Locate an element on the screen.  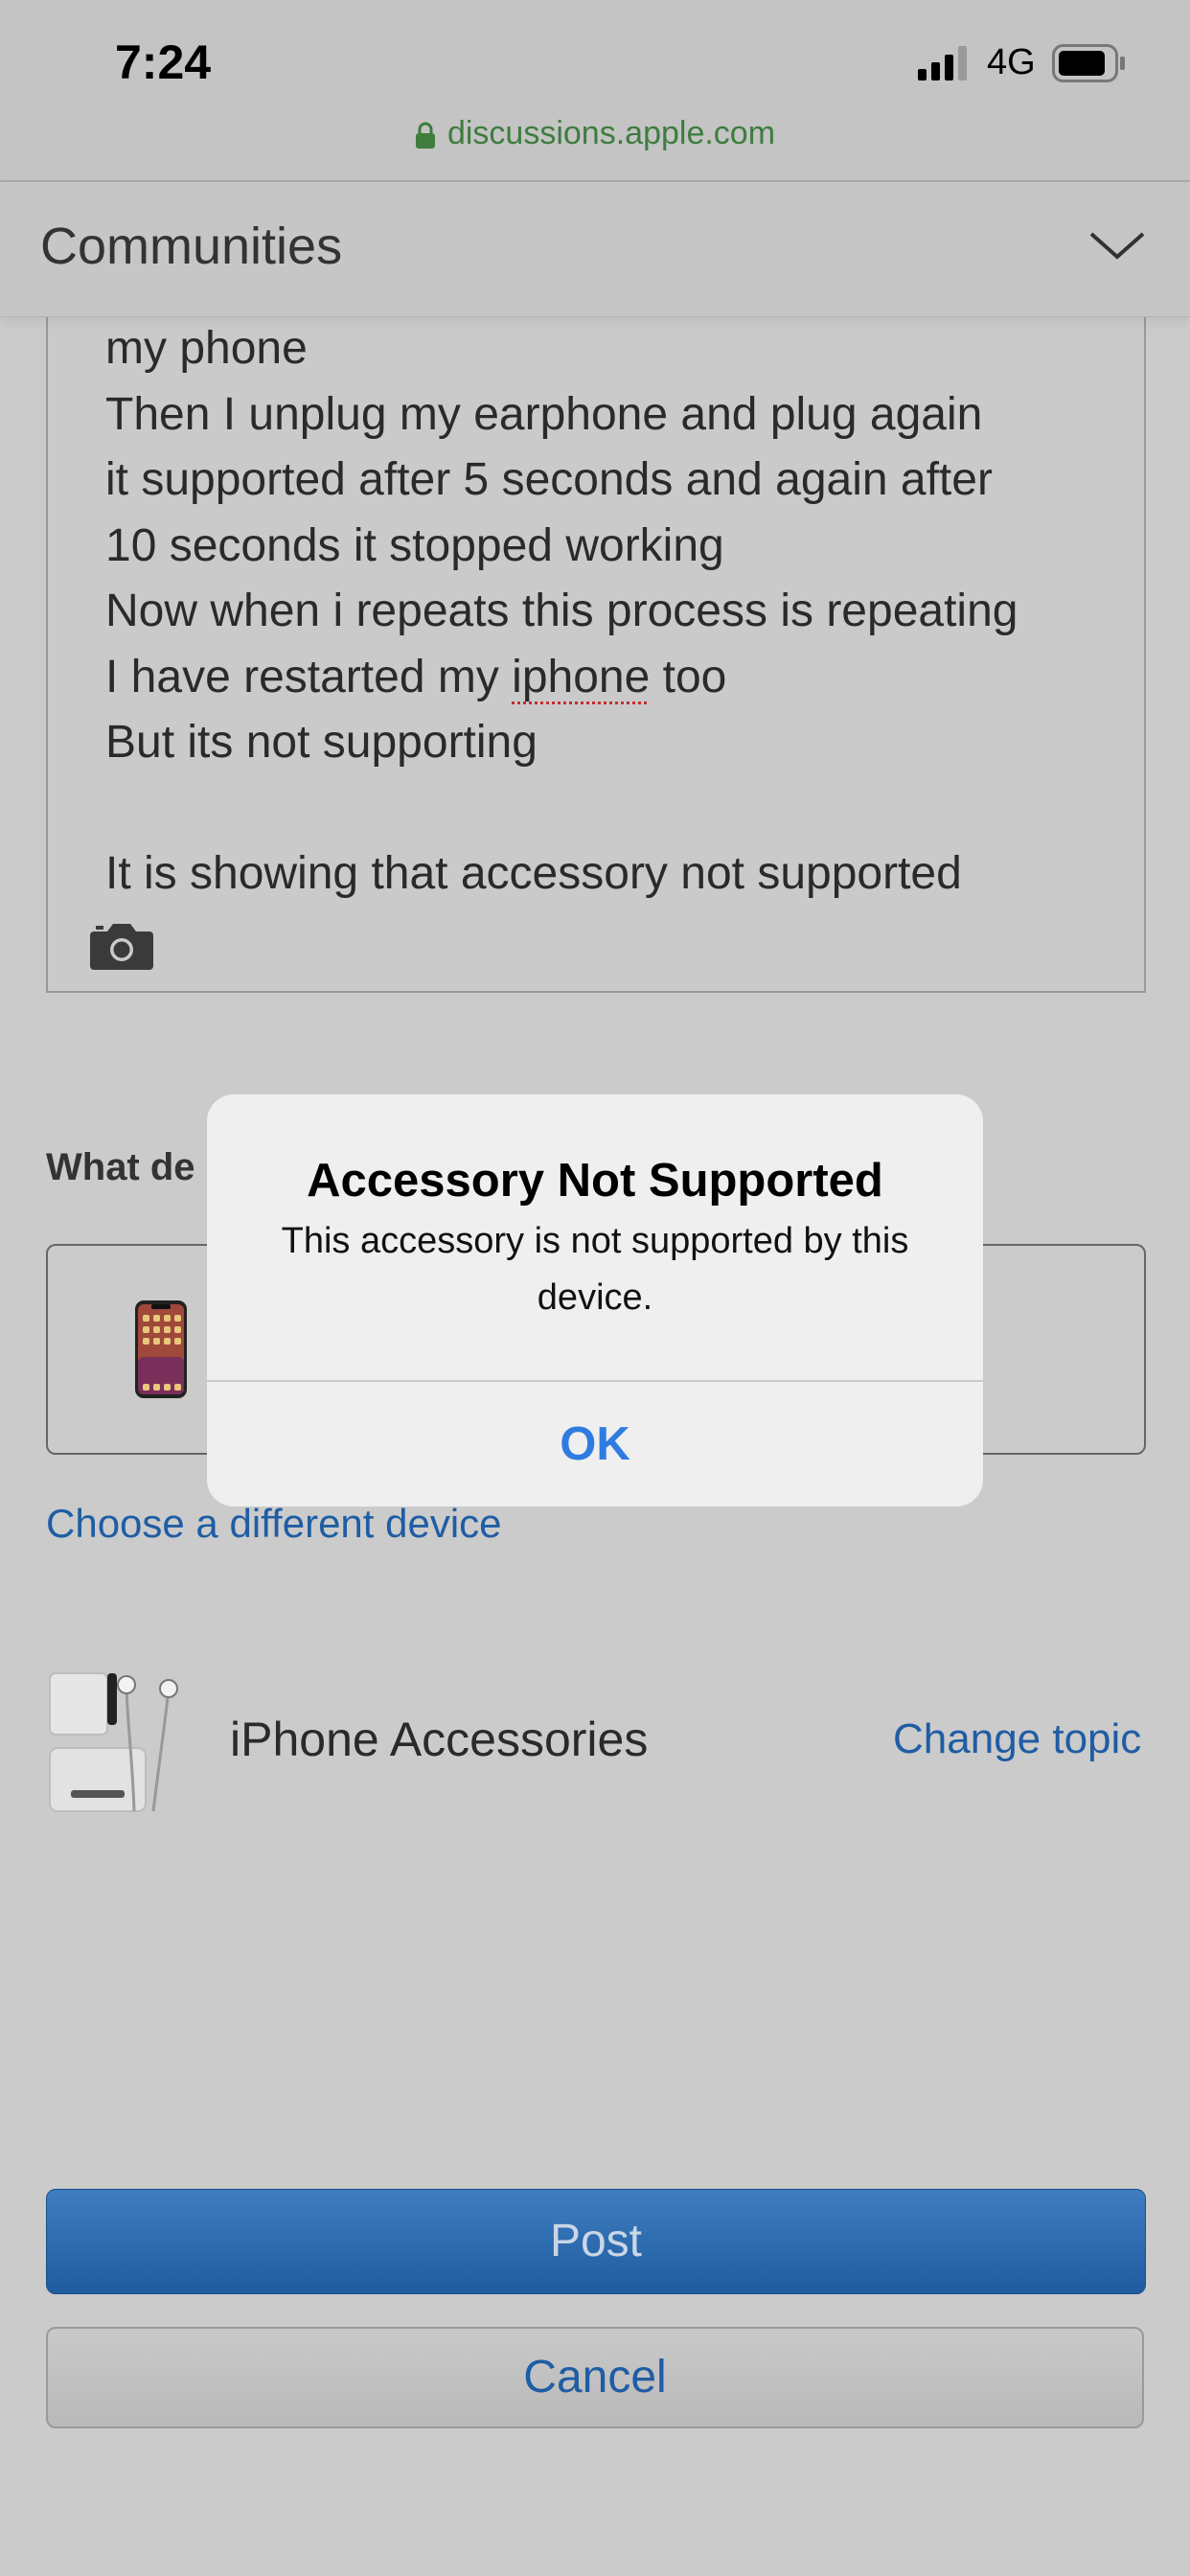
editor-line-part: I have restarted my is located at coordinates (309, 676).